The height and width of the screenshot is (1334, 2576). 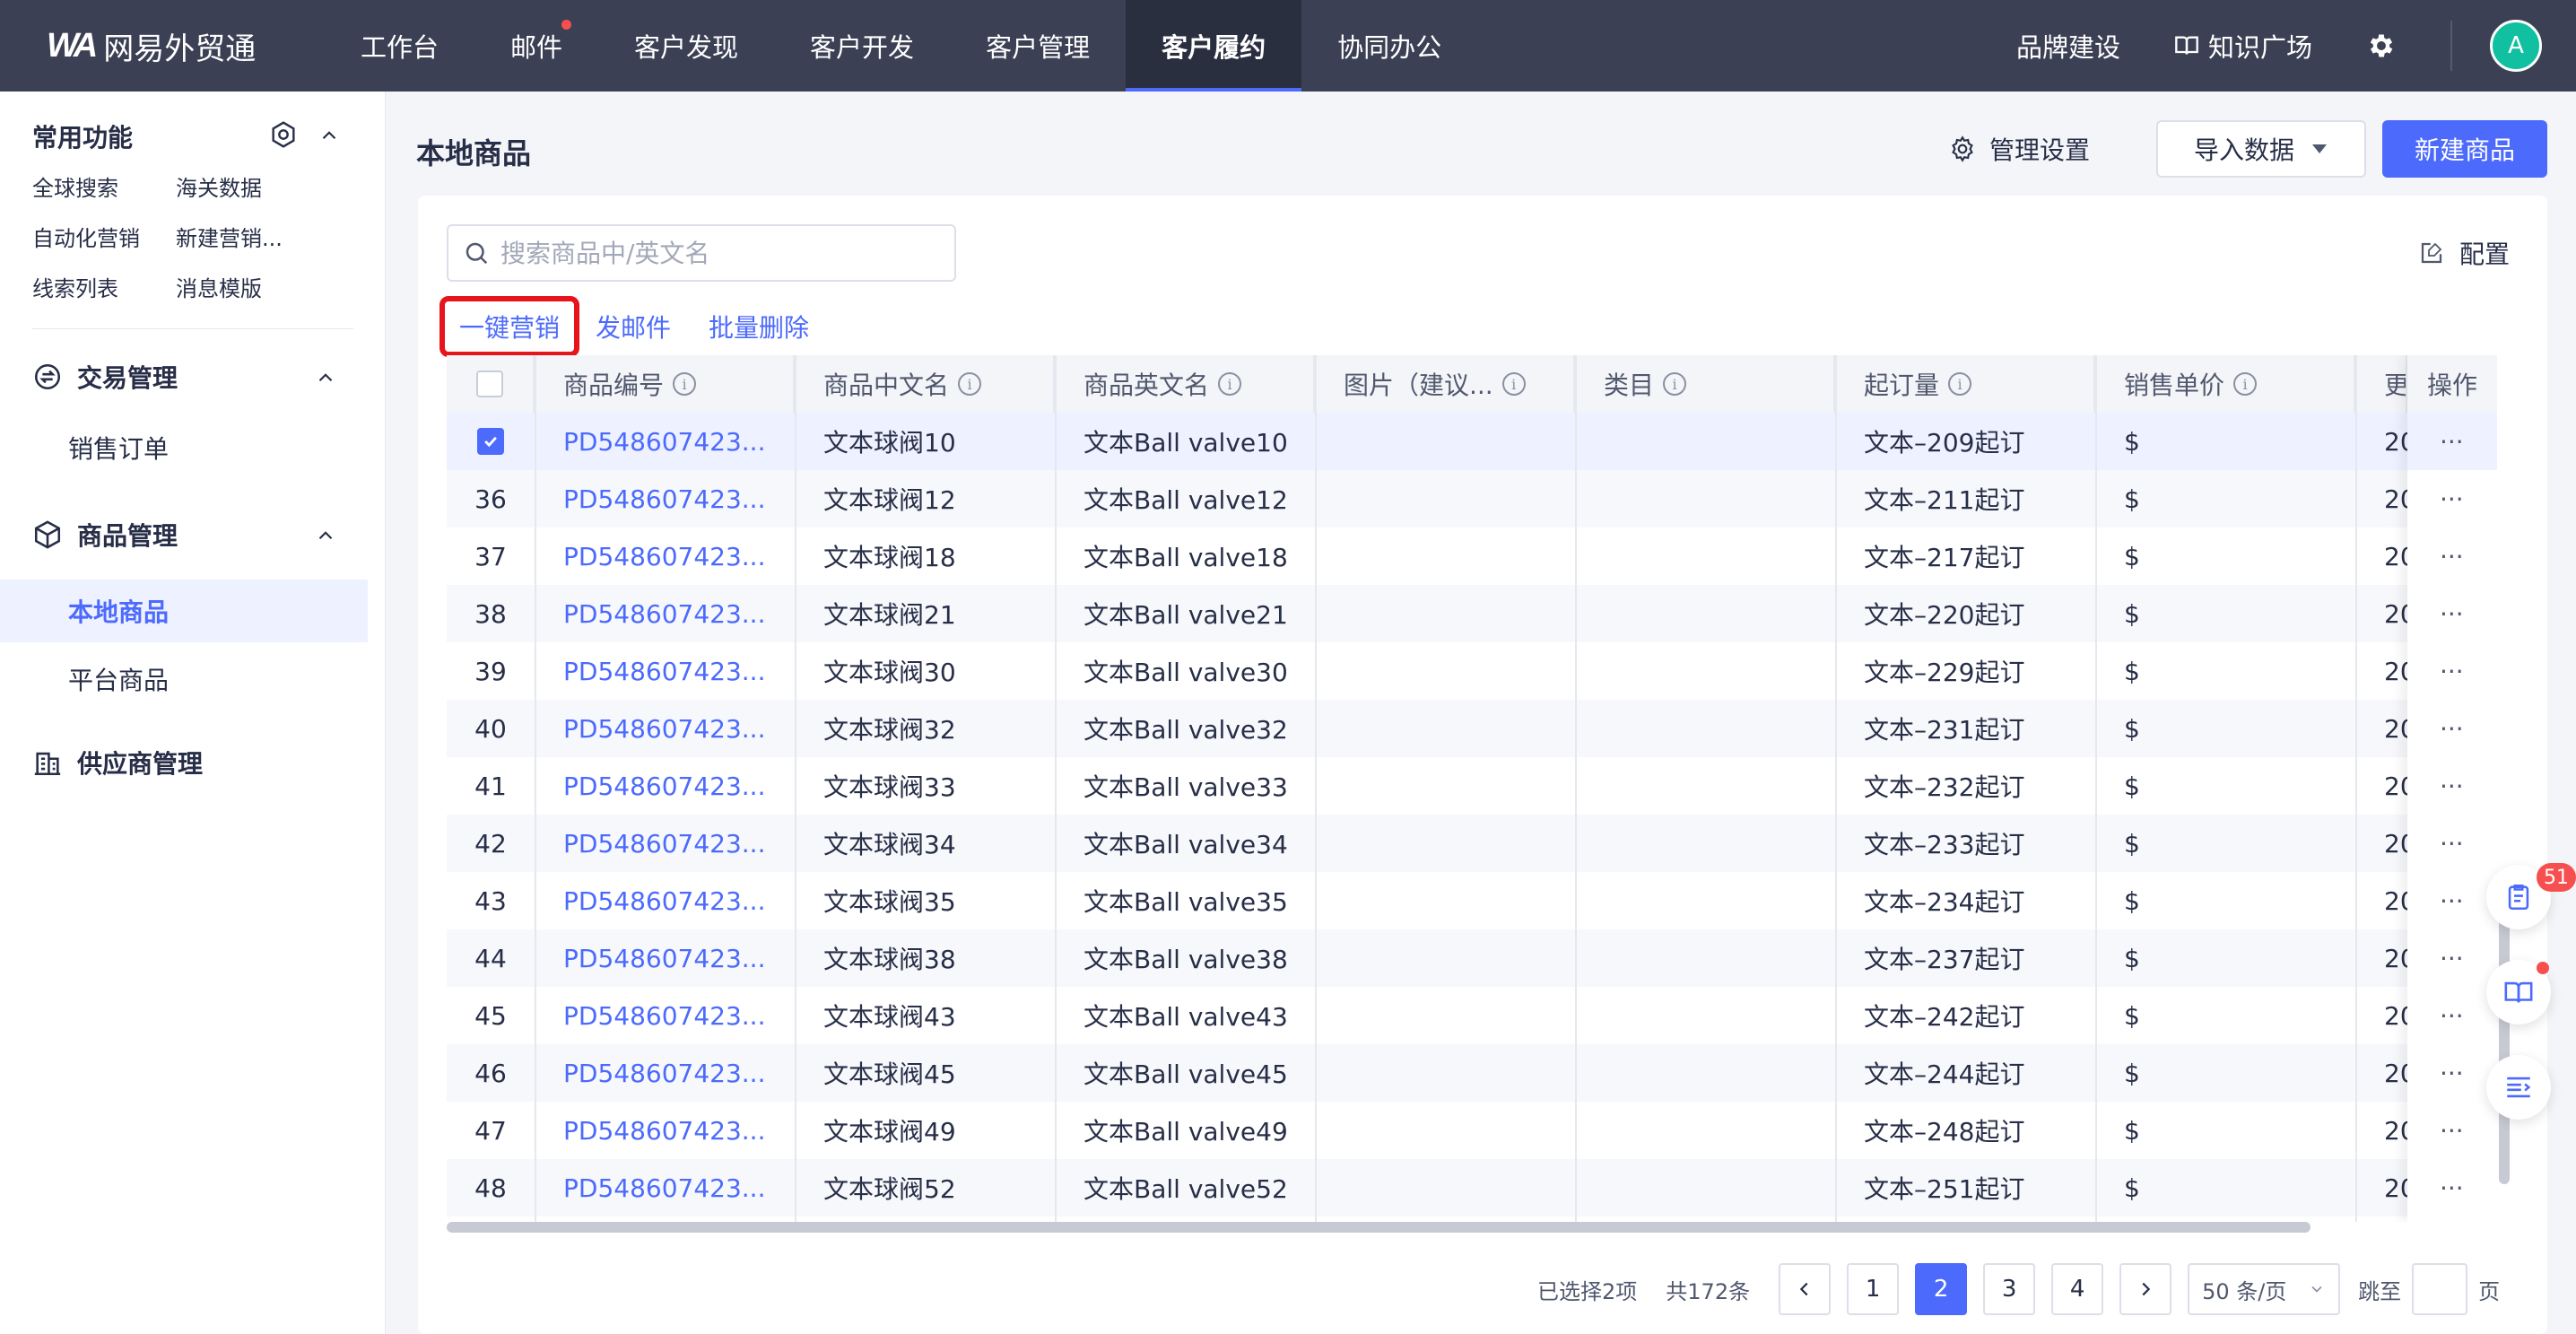 What do you see at coordinates (329, 135) in the screenshot?
I see `chevron-up-icon` at bounding box center [329, 135].